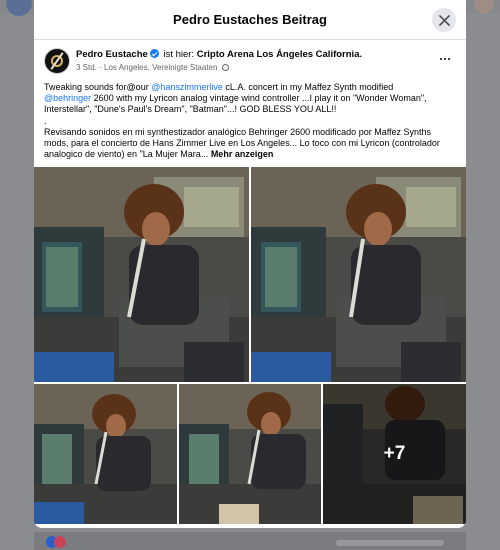 This screenshot has height=550, width=500. What do you see at coordinates (57, 542) in the screenshot?
I see `reactions-icon` at bounding box center [57, 542].